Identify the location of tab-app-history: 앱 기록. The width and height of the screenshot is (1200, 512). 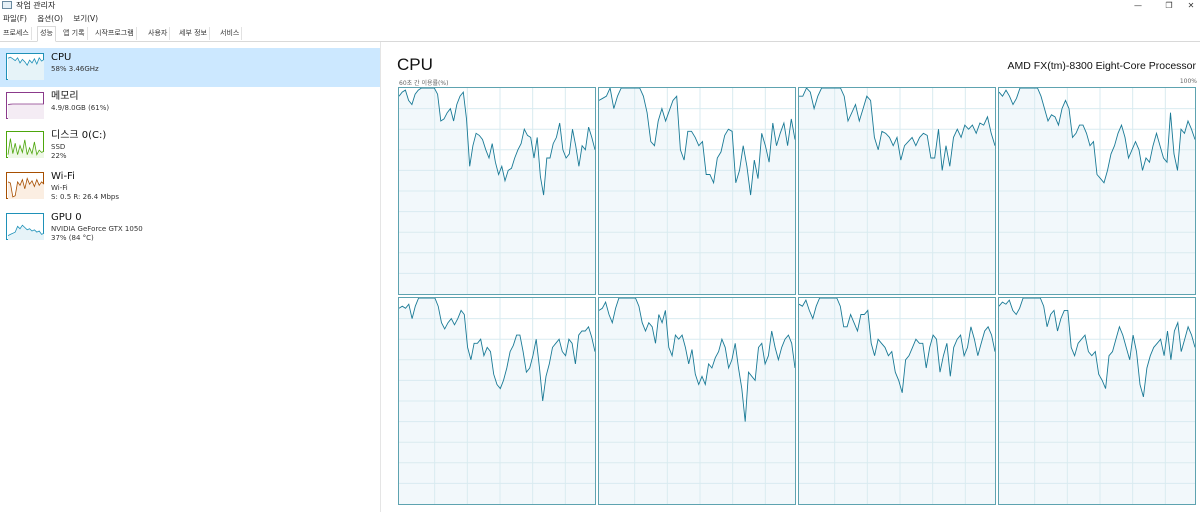
(74, 33).